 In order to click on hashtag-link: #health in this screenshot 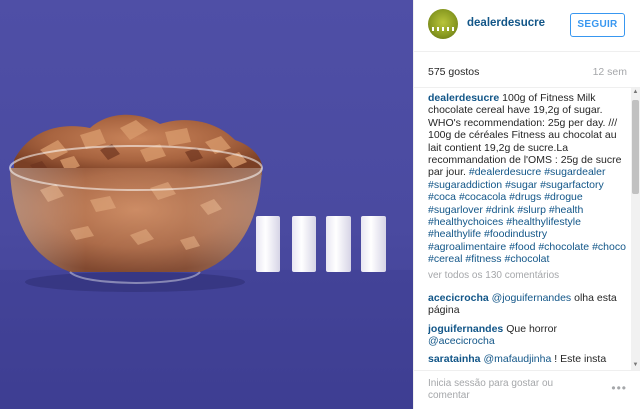, I will do `click(566, 210)`.